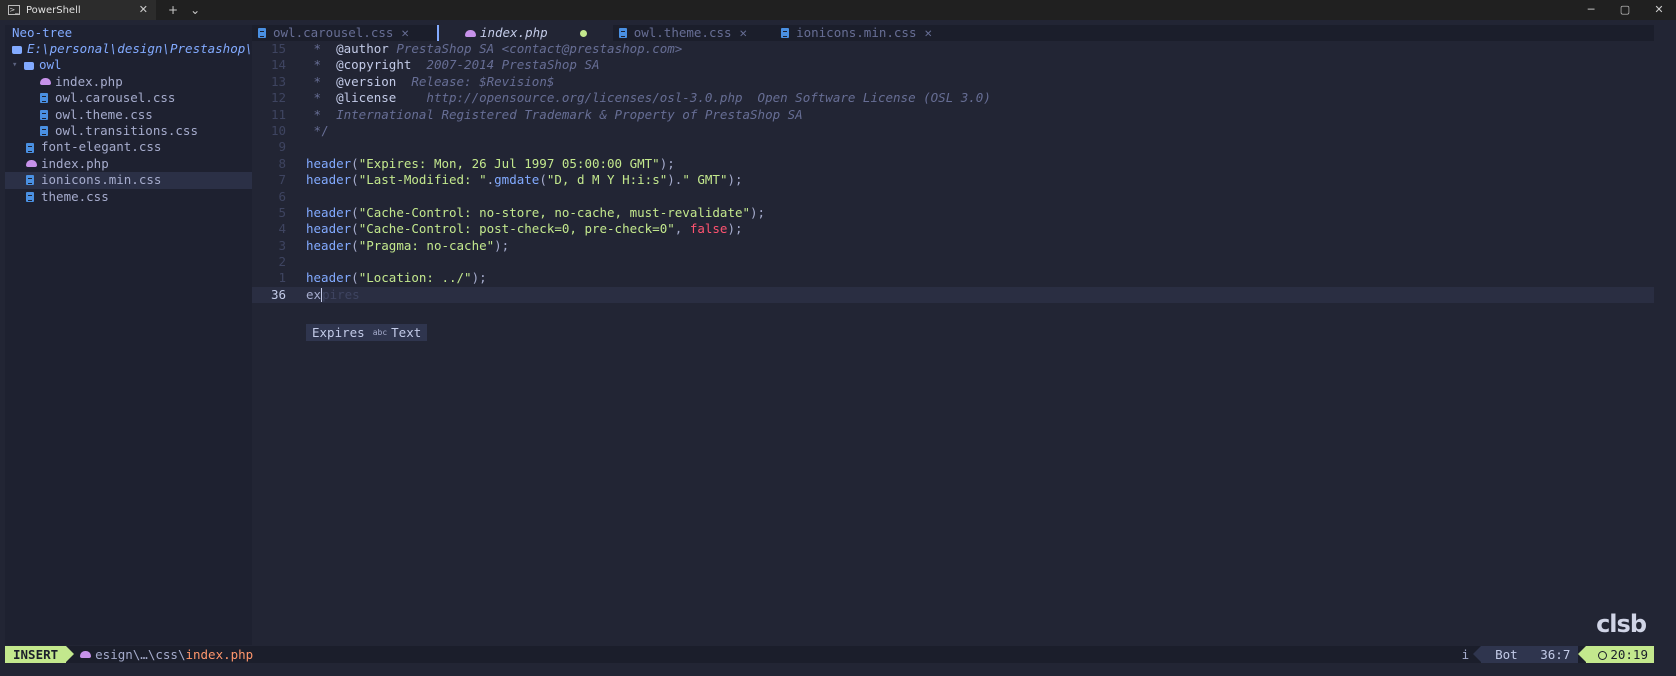 Image resolution: width=1676 pixels, height=676 pixels. I want to click on code-token: "D, d M Y H:i:s", so click(607, 180).